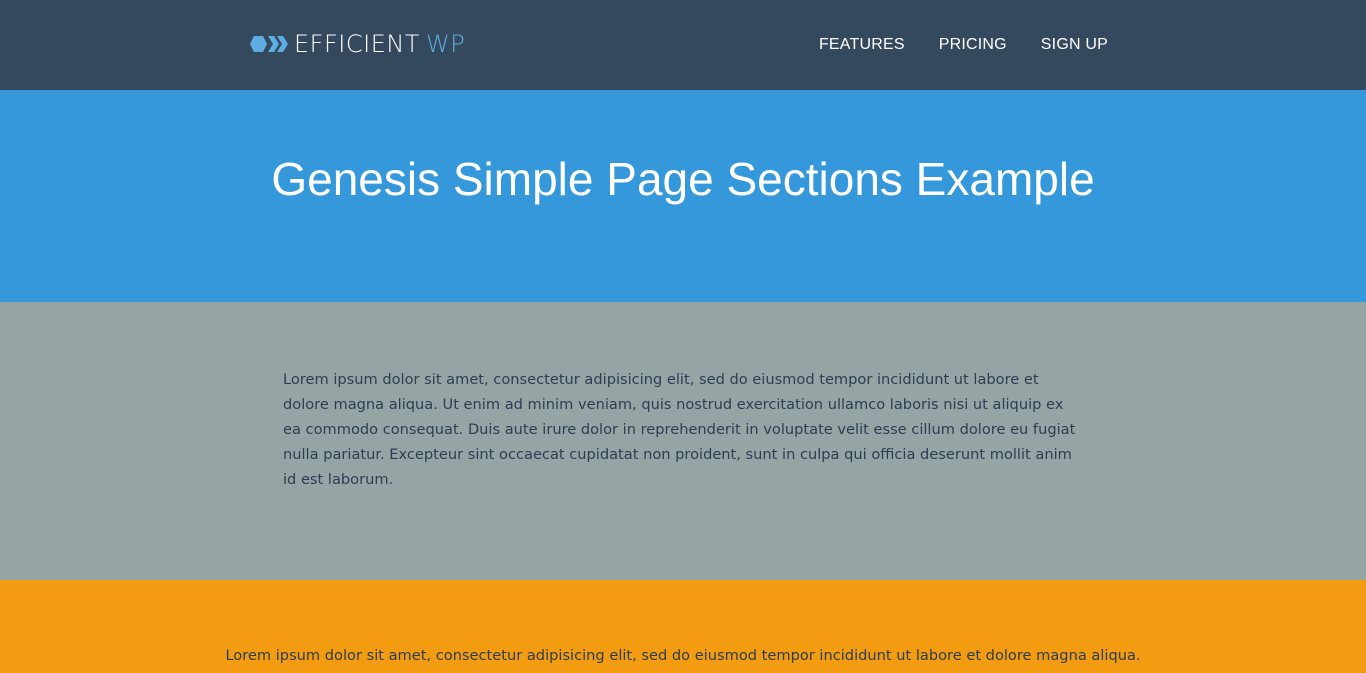 The width and height of the screenshot is (1366, 673). I want to click on logo-word-wp: WP, so click(445, 44).